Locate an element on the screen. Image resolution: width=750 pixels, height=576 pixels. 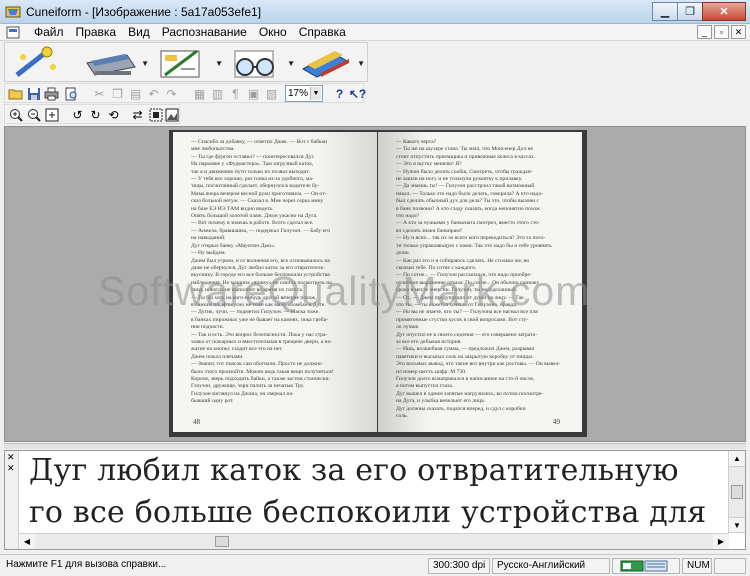
menu-file: Файл is located at coordinates (49, 32).